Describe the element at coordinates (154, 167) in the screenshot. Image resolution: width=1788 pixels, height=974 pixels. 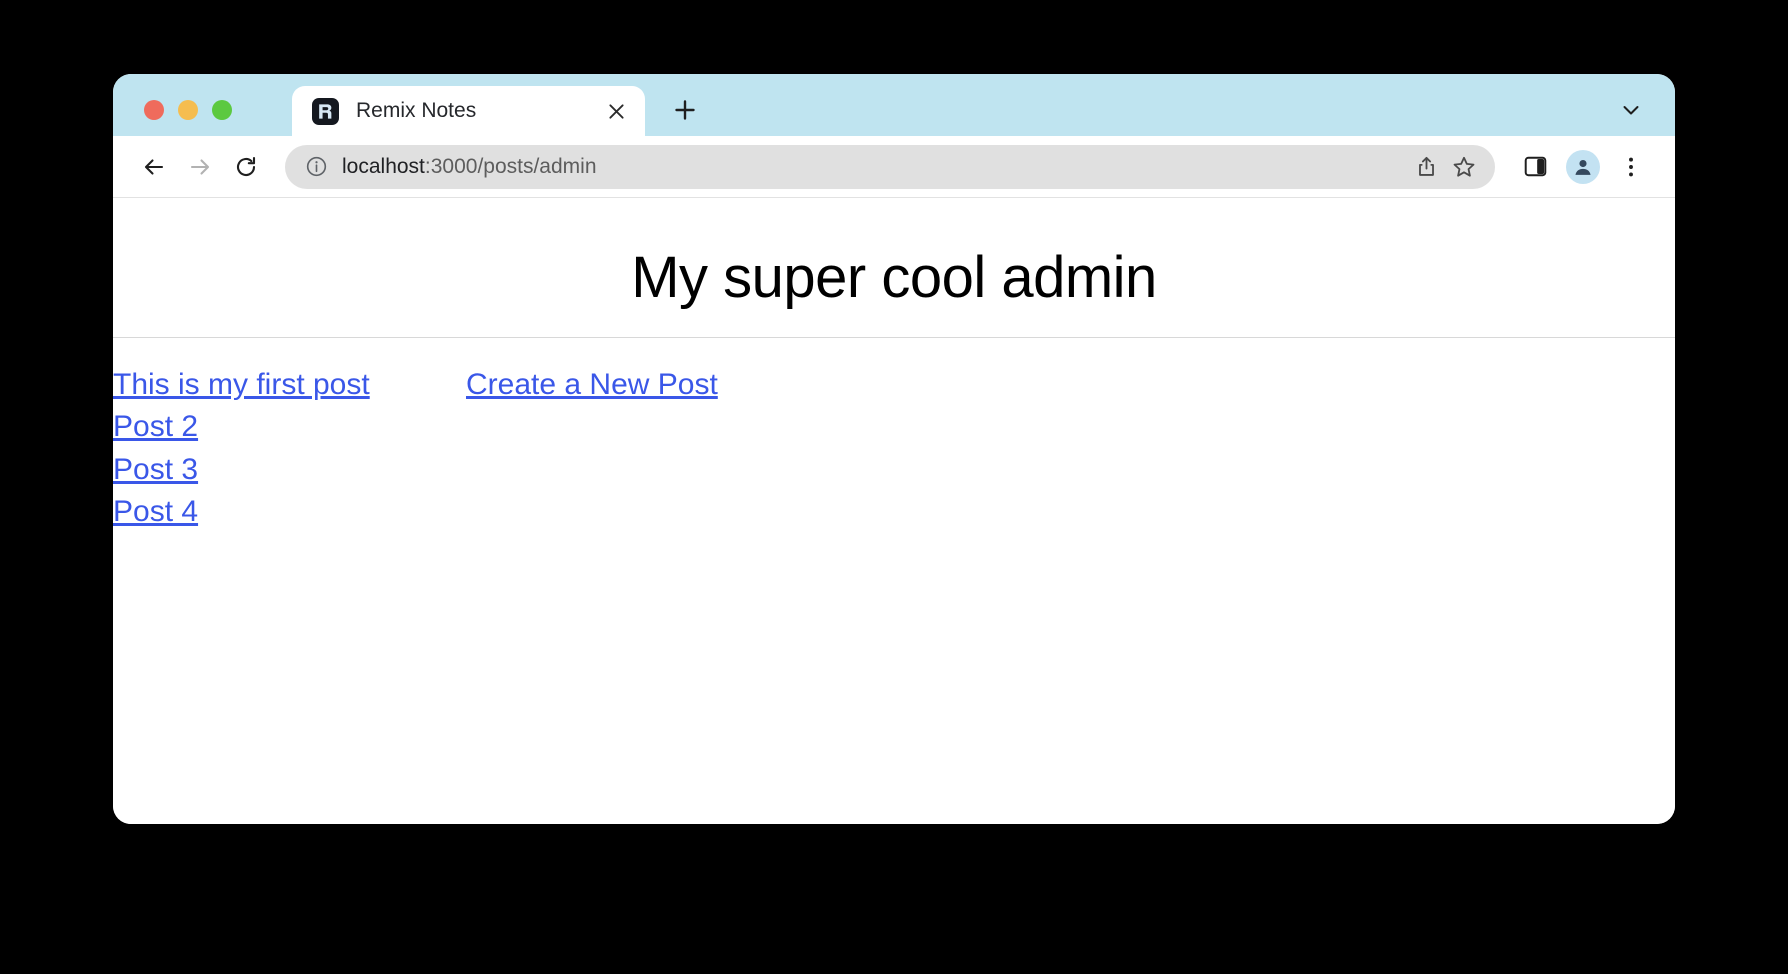
I see `back-arrow-icon` at that location.